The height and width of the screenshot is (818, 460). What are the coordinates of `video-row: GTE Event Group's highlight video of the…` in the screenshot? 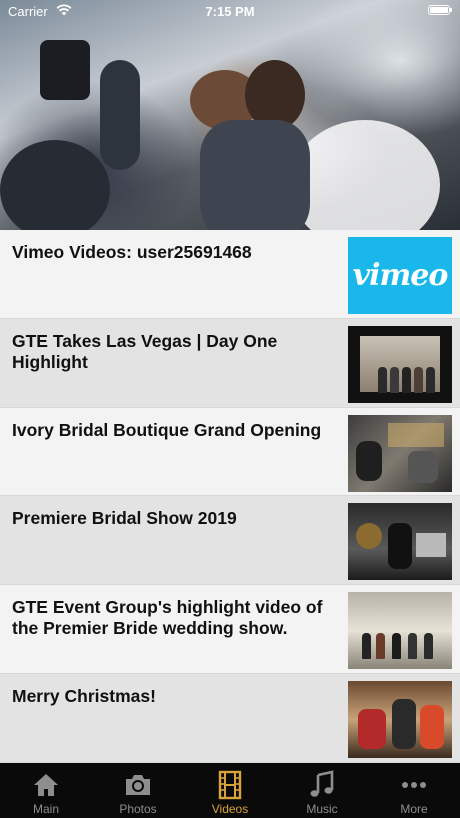 It's located at (230, 629).